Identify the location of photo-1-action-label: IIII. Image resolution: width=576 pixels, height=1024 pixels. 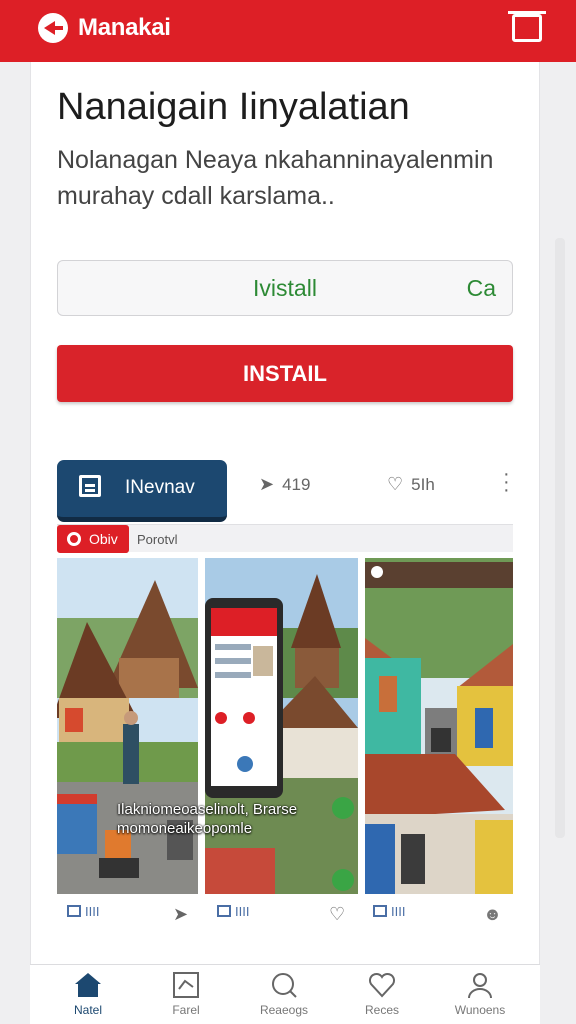
(92, 911).